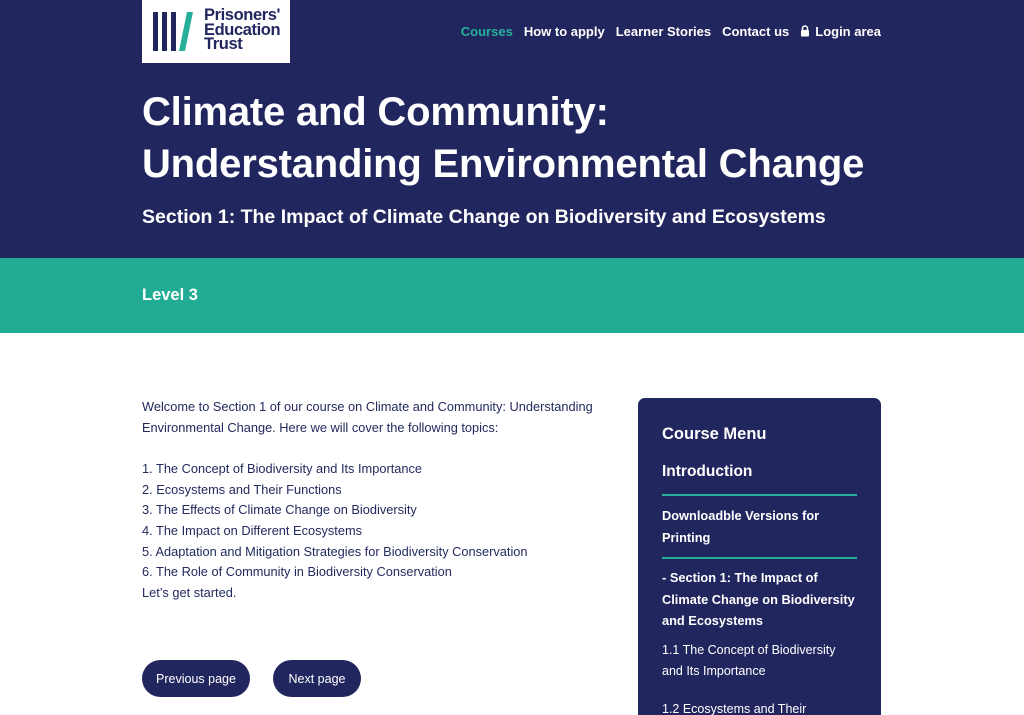 The image size is (1024, 715). What do you see at coordinates (848, 31) in the screenshot?
I see `login-label: Login area` at bounding box center [848, 31].